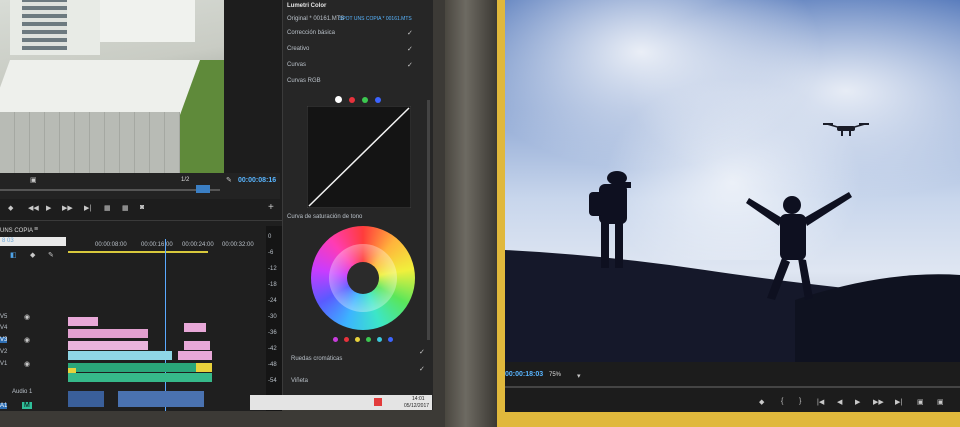  Describe the element at coordinates (138, 252) in the screenshot. I see `work-area-bar` at that location.